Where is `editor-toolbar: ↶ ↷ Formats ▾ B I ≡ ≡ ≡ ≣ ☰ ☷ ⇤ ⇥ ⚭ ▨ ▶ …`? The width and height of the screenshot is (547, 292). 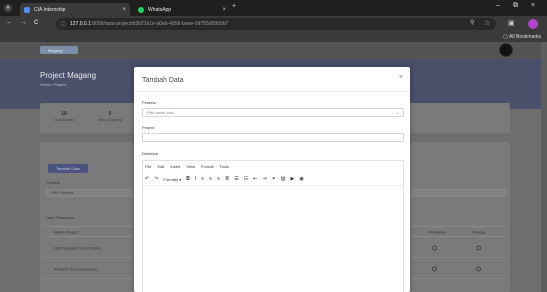 editor-toolbar: ↶ ↷ Formats ▾ B I ≡ ≡ ≡ ≣ ☰ ☷ ⇤ ⇥ ⚭ ▨ ▶ … is located at coordinates (224, 179).